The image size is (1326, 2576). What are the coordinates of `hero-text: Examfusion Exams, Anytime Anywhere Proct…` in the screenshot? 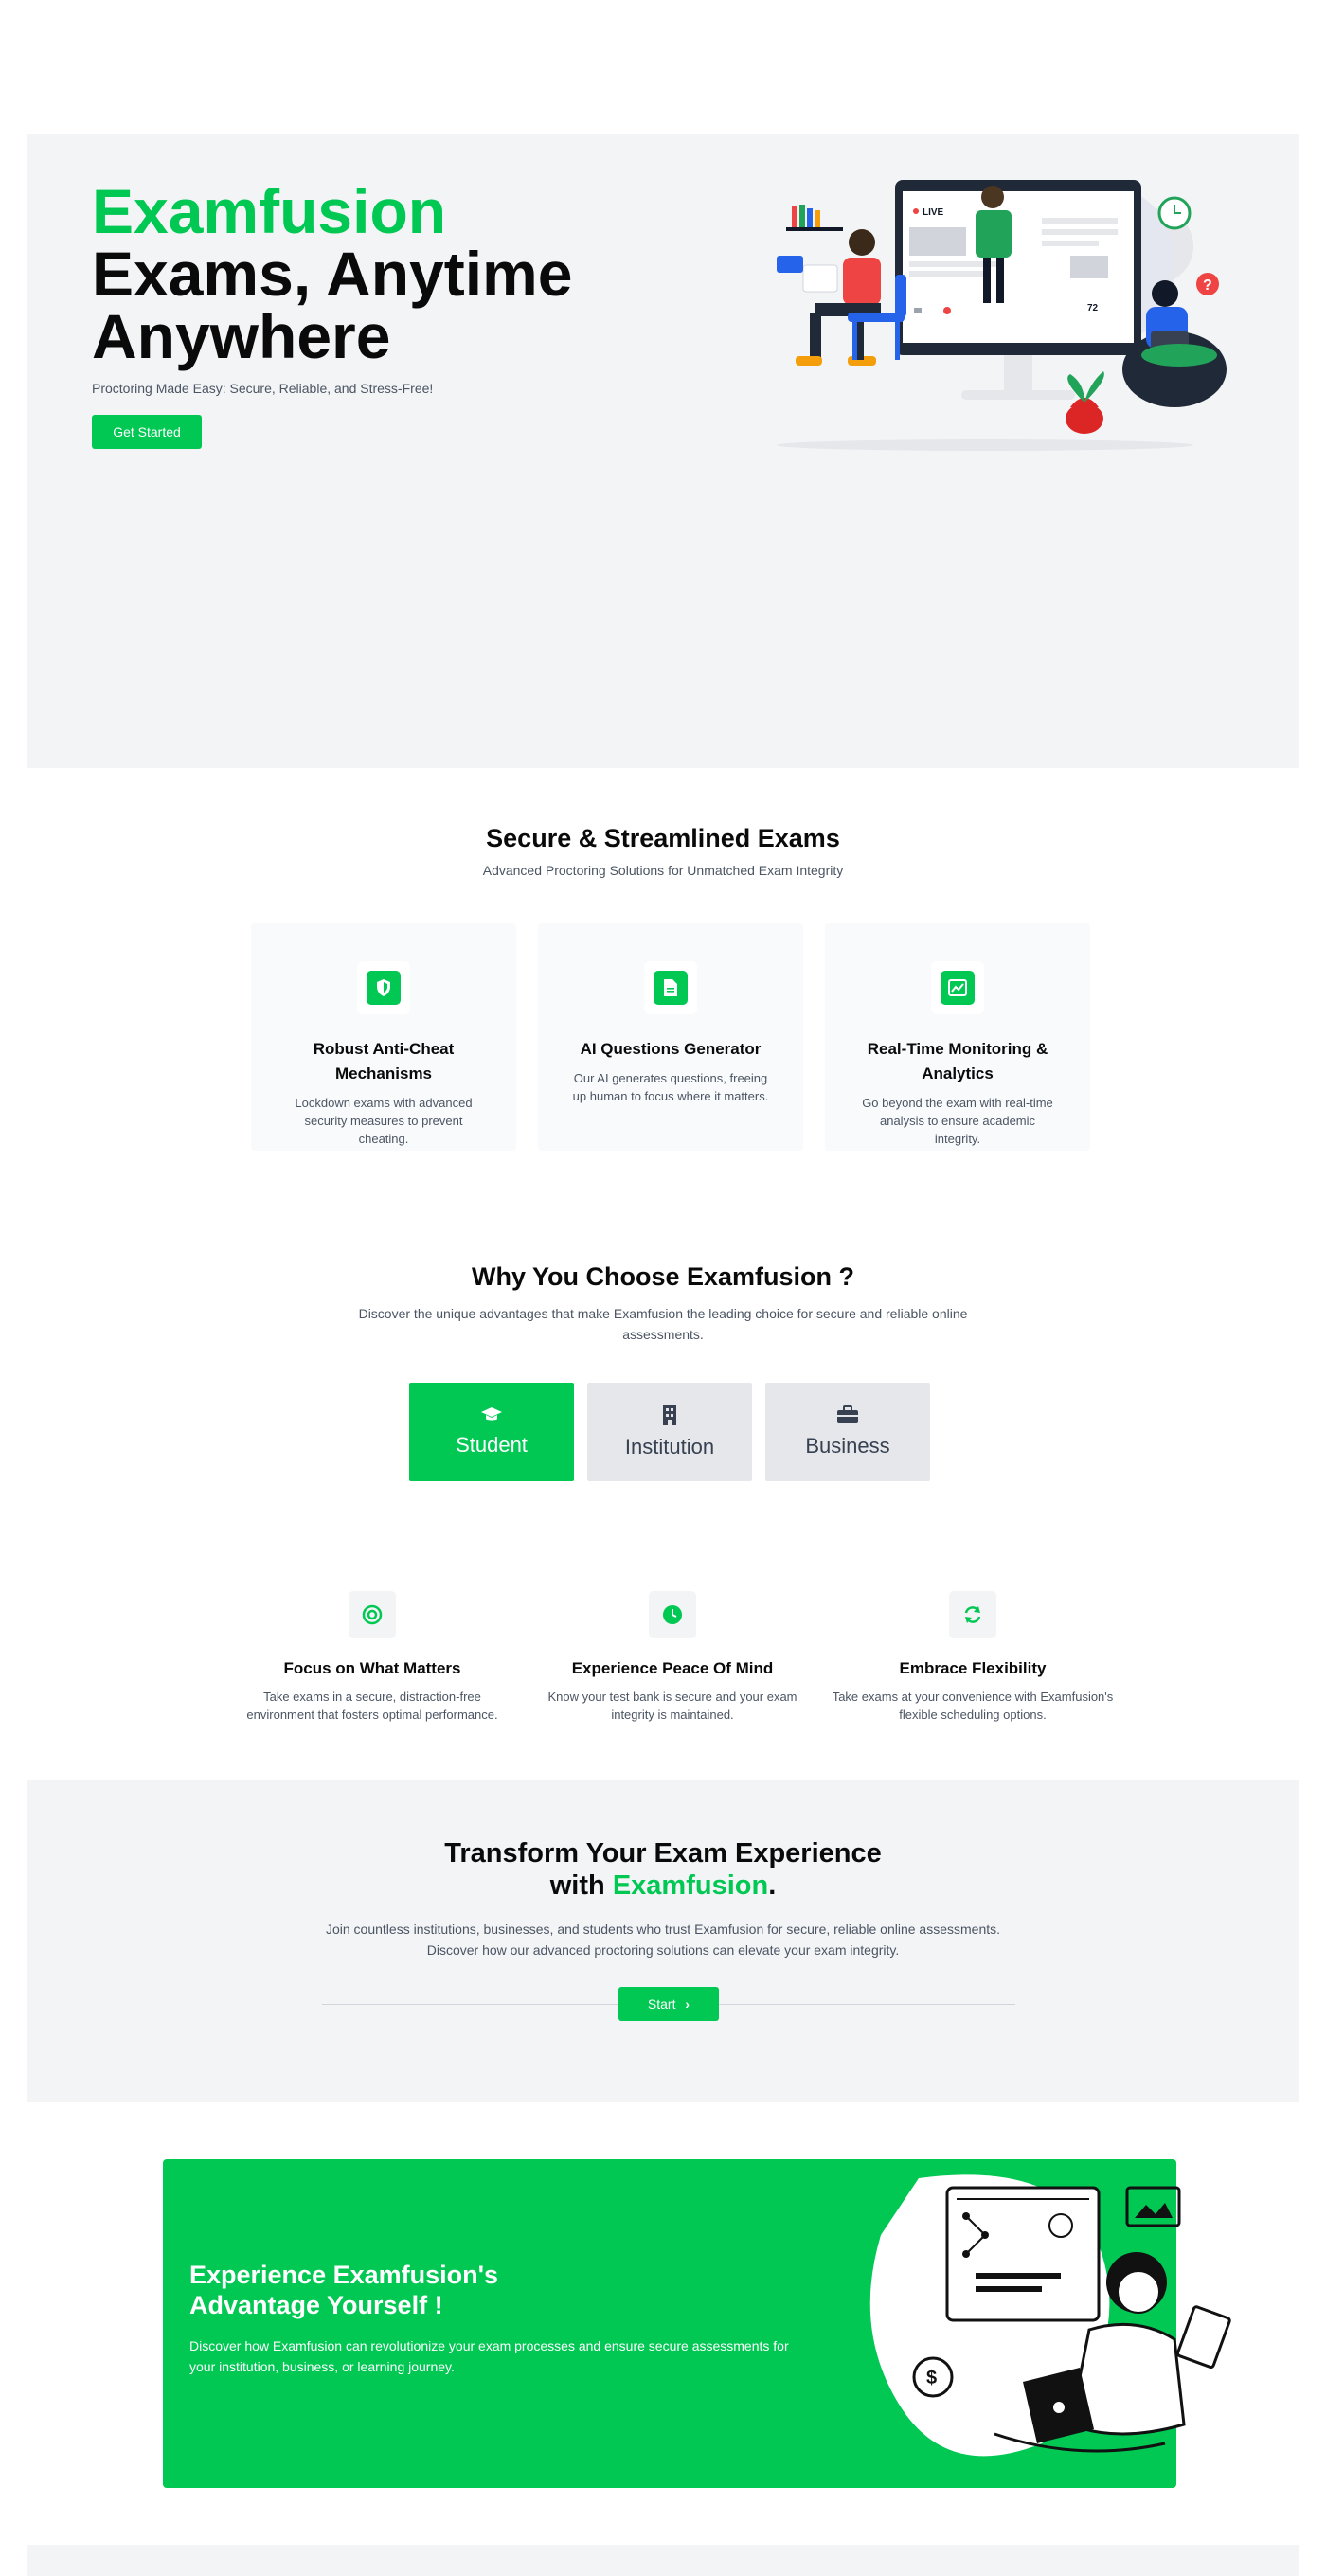 It's located at (357, 314).